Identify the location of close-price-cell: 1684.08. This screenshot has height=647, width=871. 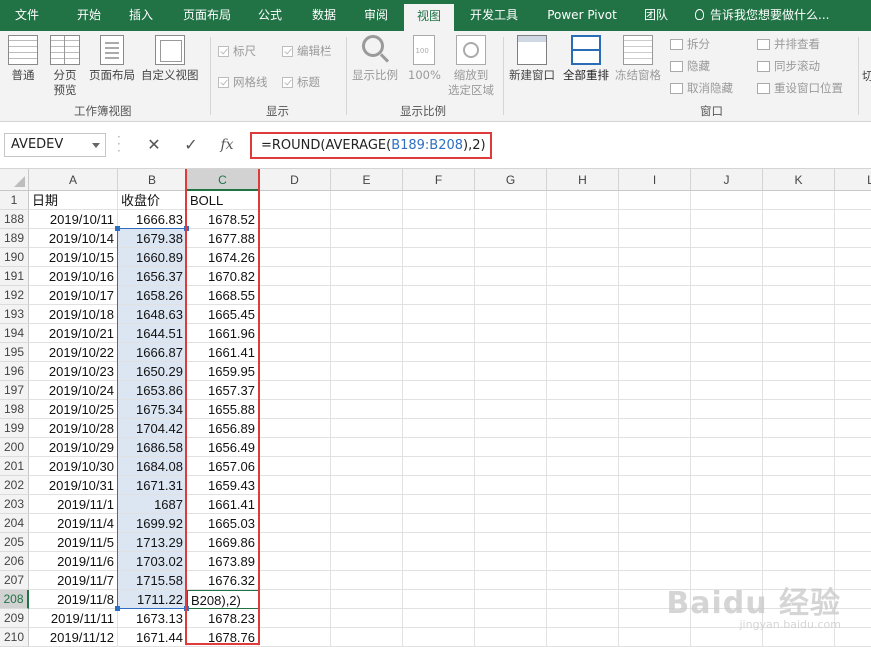
(152, 466).